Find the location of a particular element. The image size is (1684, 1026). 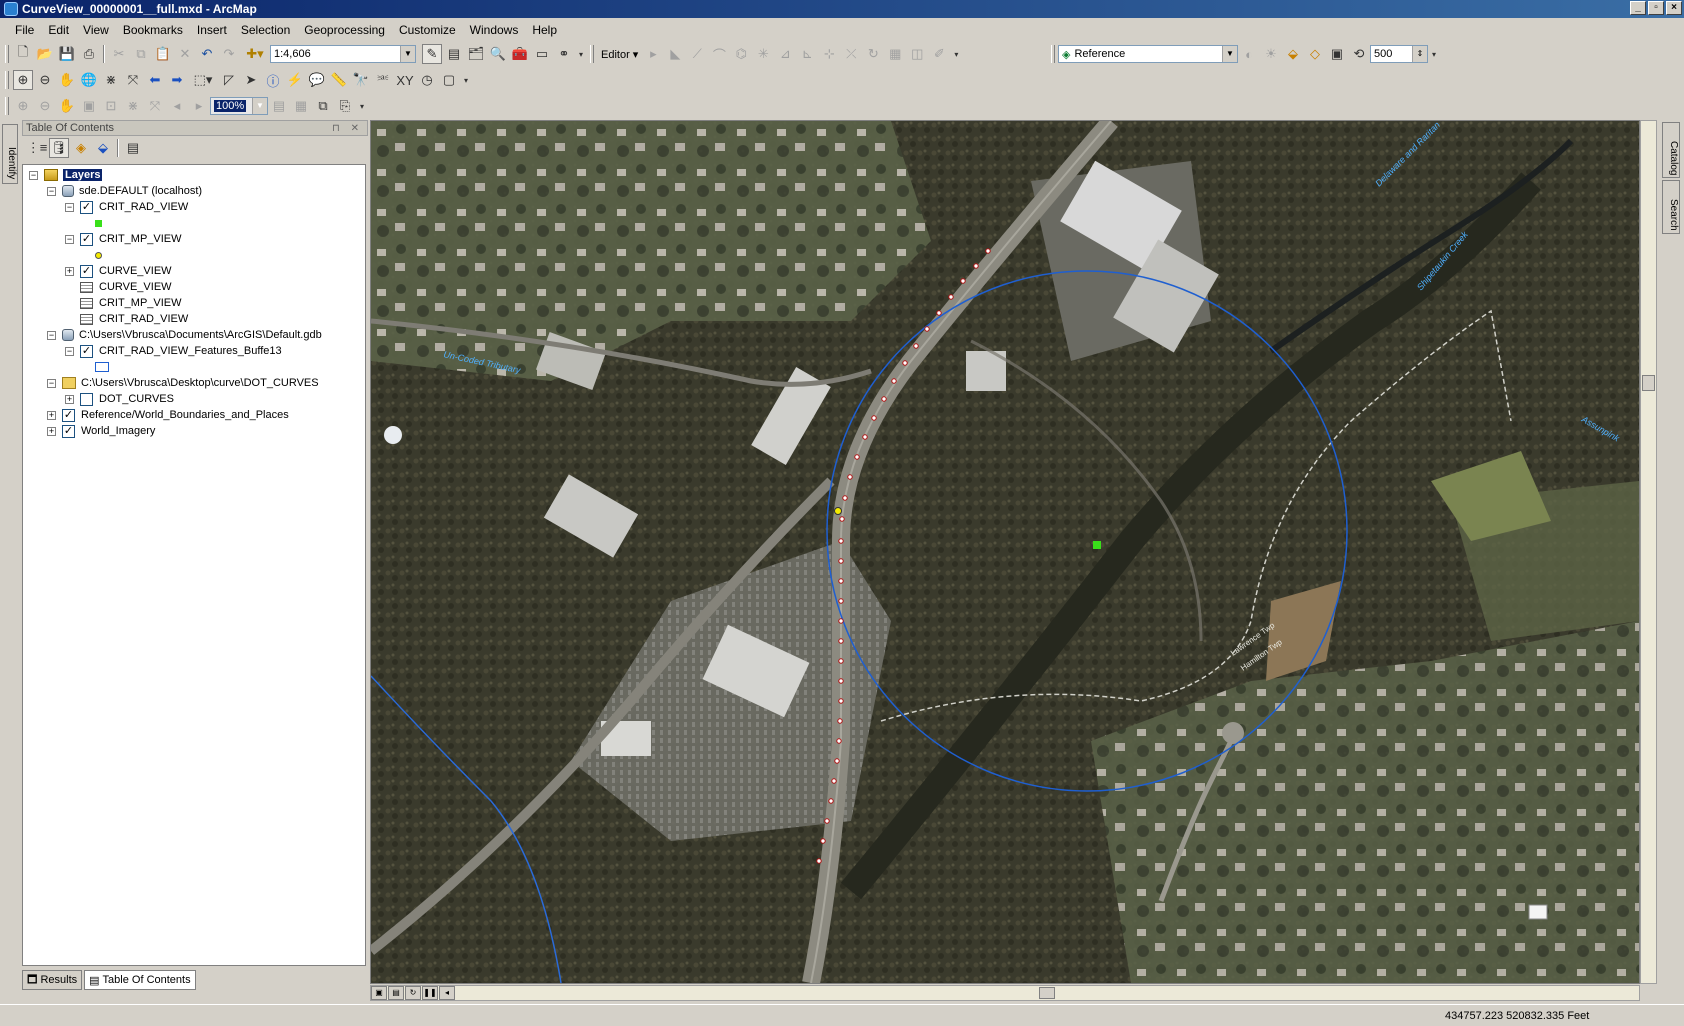

tree-node-table-crit-mp-view: CRIT_MP_VIEW is located at coordinates (131, 303).